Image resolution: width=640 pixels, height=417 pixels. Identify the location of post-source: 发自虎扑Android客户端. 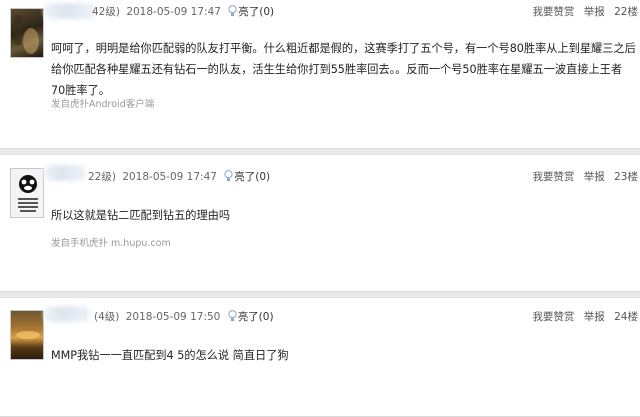
(103, 104).